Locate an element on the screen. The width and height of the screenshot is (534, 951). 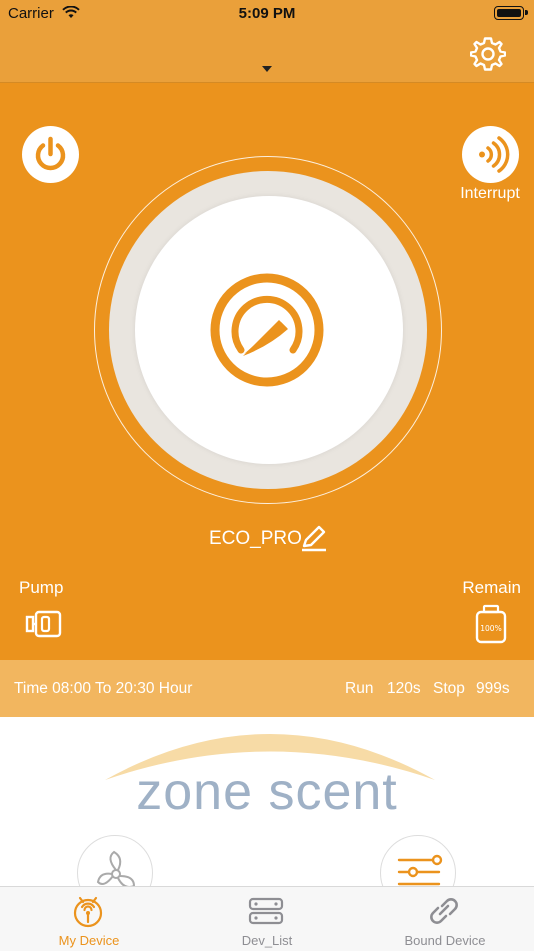
device-name: ECO_PRO is located at coordinates (255, 538).